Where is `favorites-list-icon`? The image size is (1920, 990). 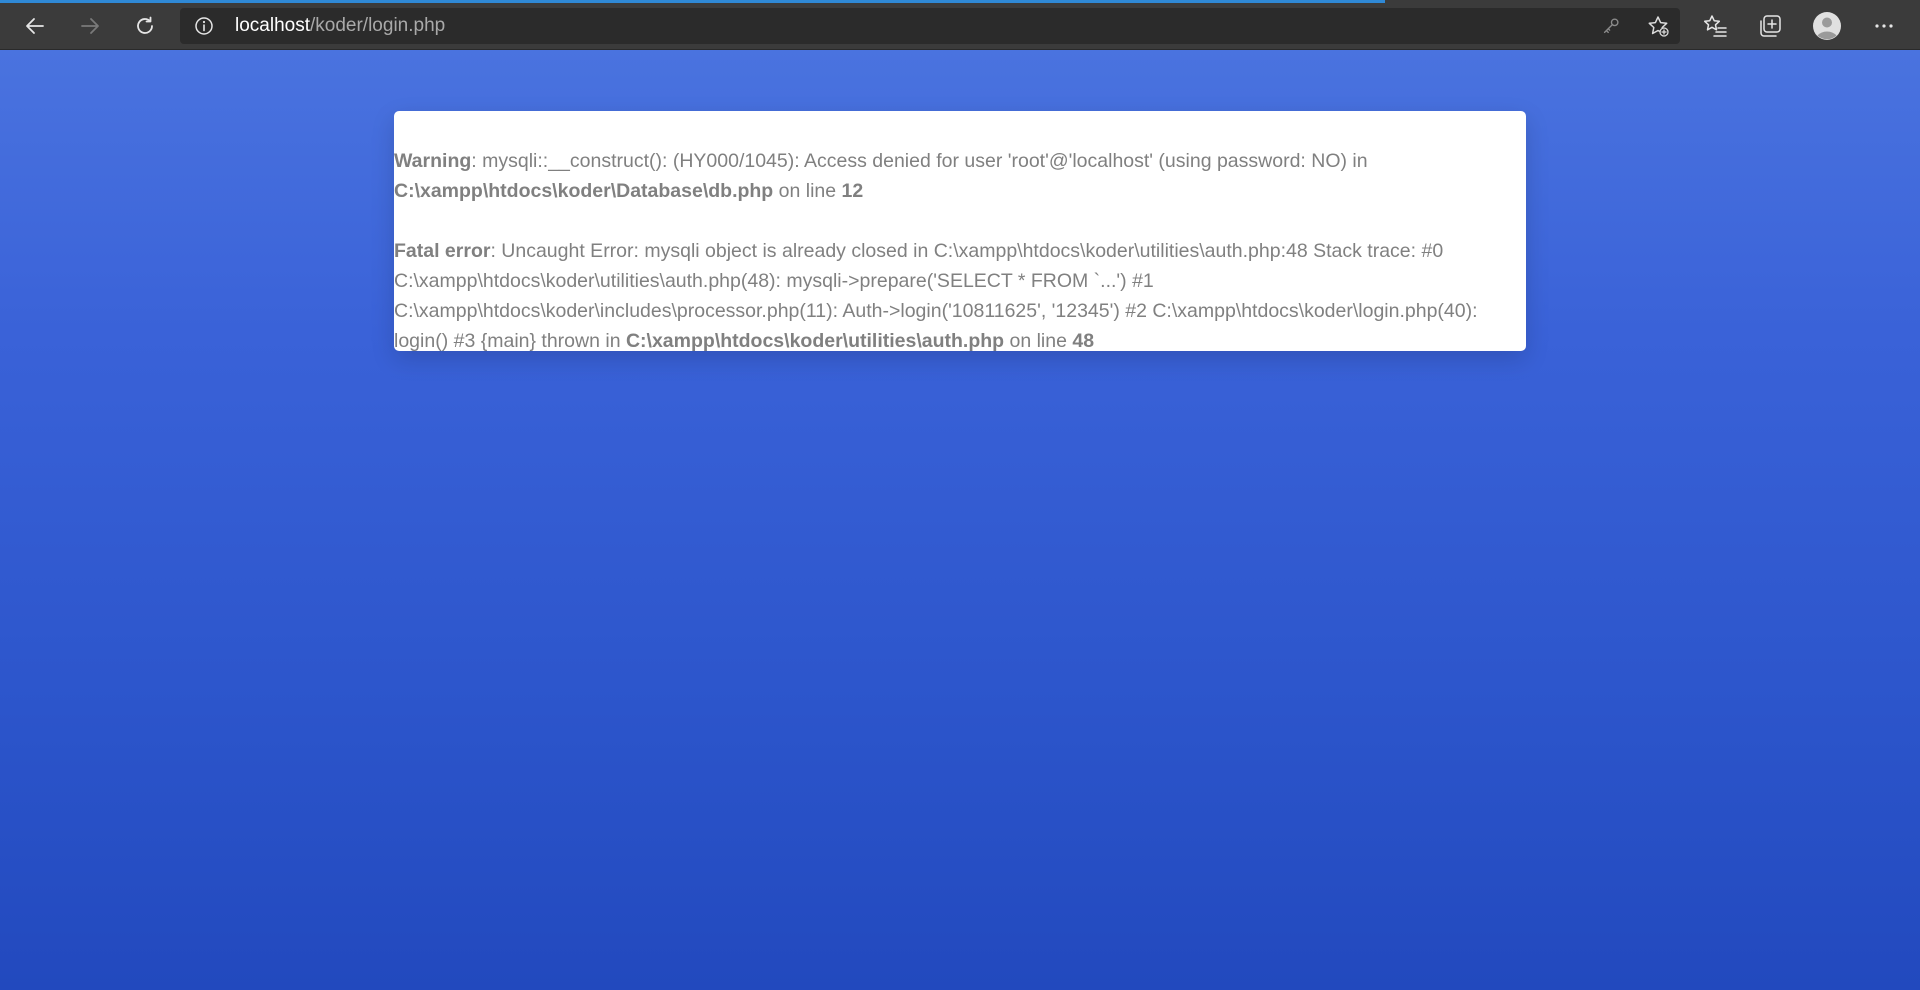
favorites-list-icon is located at coordinates (1715, 26).